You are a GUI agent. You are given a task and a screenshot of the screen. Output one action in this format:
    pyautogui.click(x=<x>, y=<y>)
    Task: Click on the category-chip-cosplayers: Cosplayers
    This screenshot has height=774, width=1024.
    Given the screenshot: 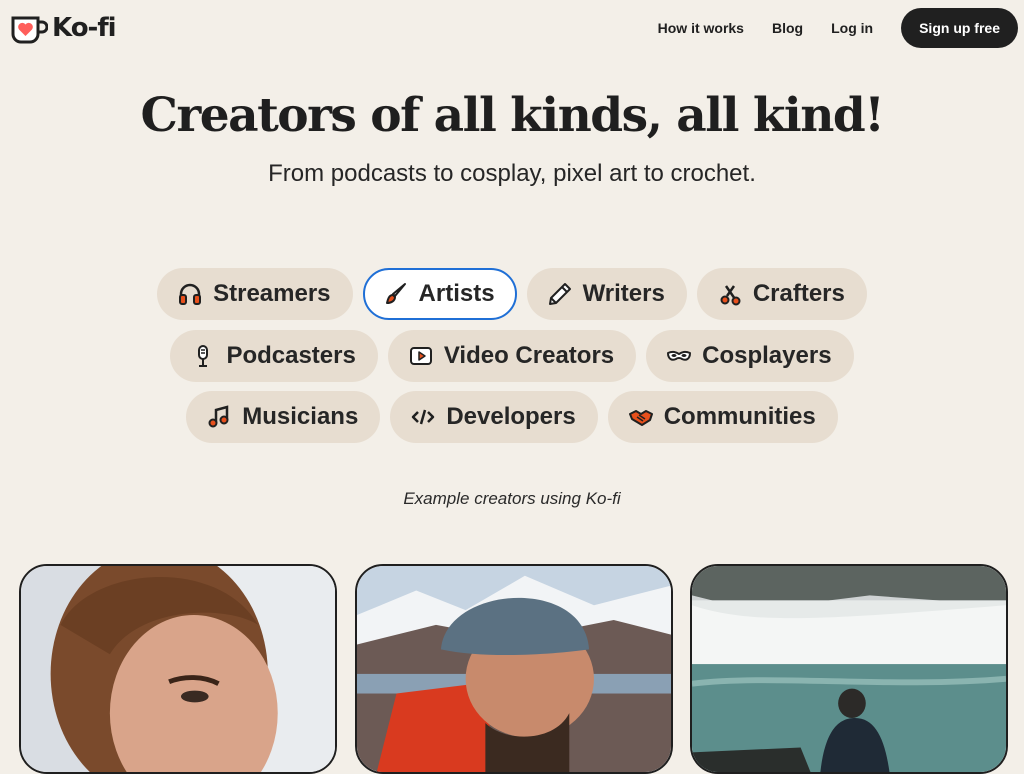 What is the action you would take?
    pyautogui.click(x=750, y=356)
    